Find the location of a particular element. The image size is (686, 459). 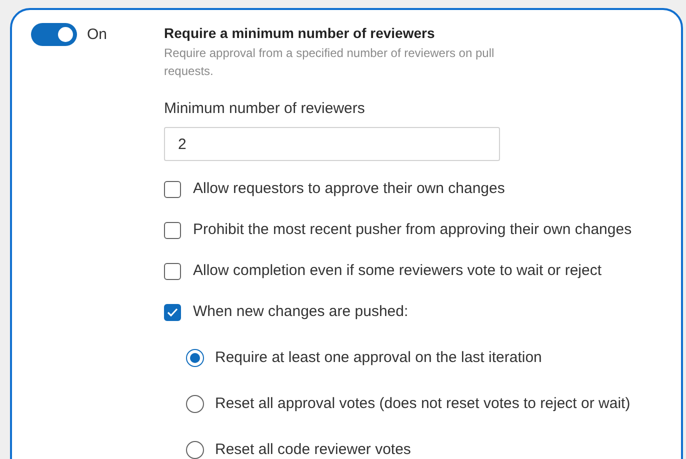

toggle-switch is located at coordinates (54, 34).